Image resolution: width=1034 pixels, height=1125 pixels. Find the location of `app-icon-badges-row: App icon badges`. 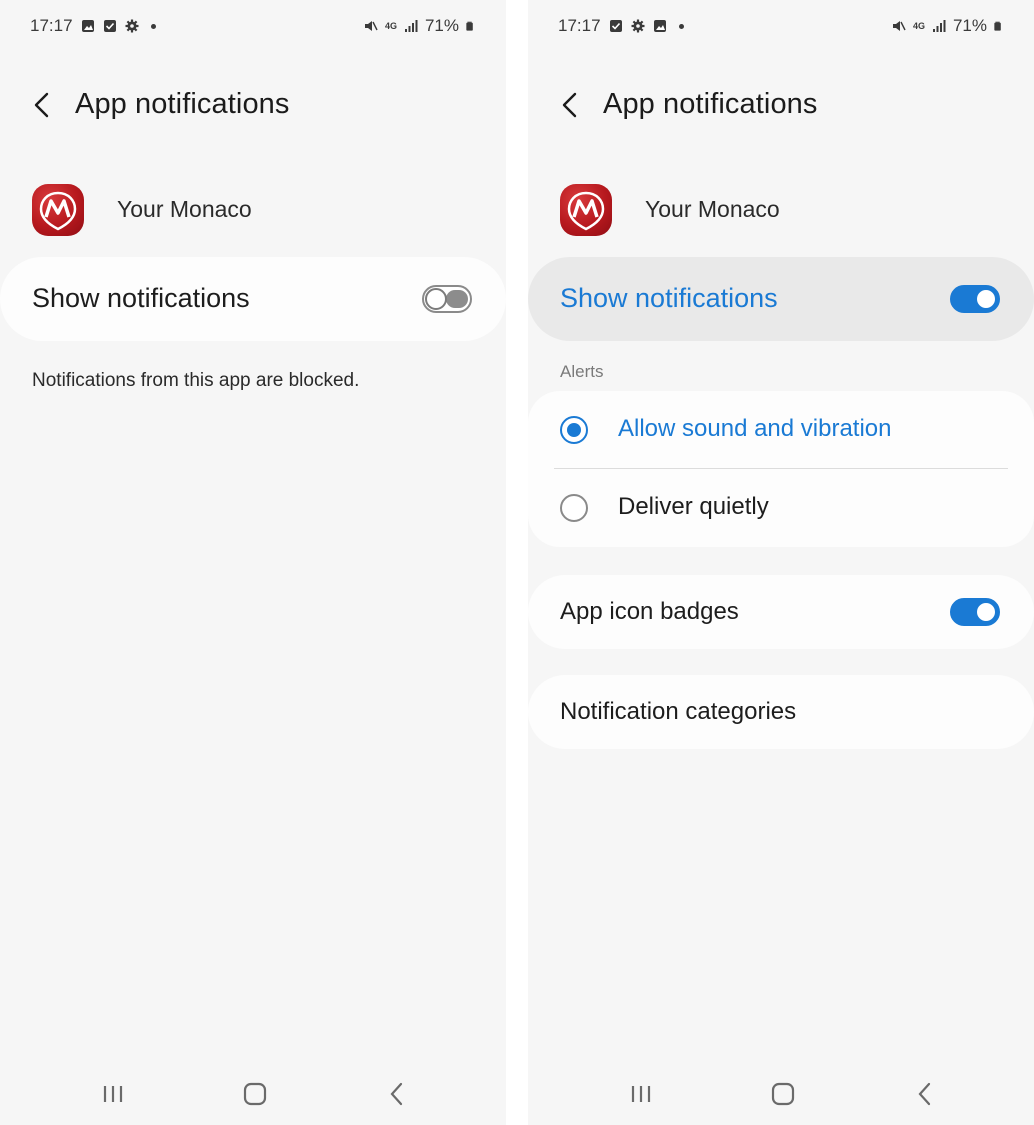

app-icon-badges-row: App icon badges is located at coordinates (781, 612).